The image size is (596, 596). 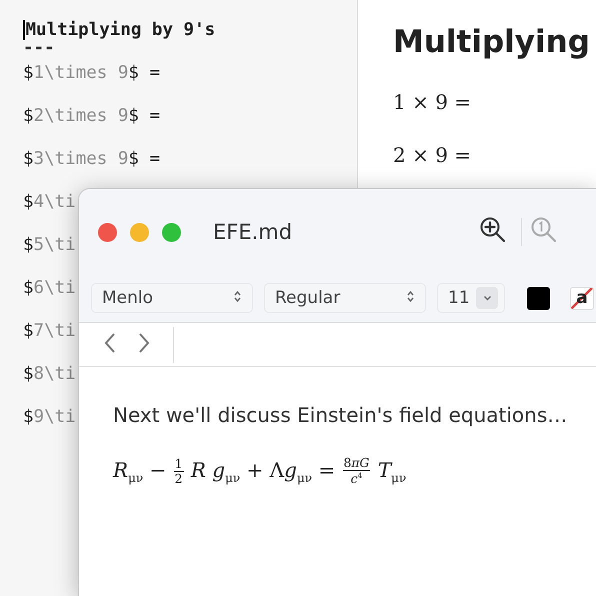 What do you see at coordinates (172, 298) in the screenshot?
I see `font-family-popup: Menlo` at bounding box center [172, 298].